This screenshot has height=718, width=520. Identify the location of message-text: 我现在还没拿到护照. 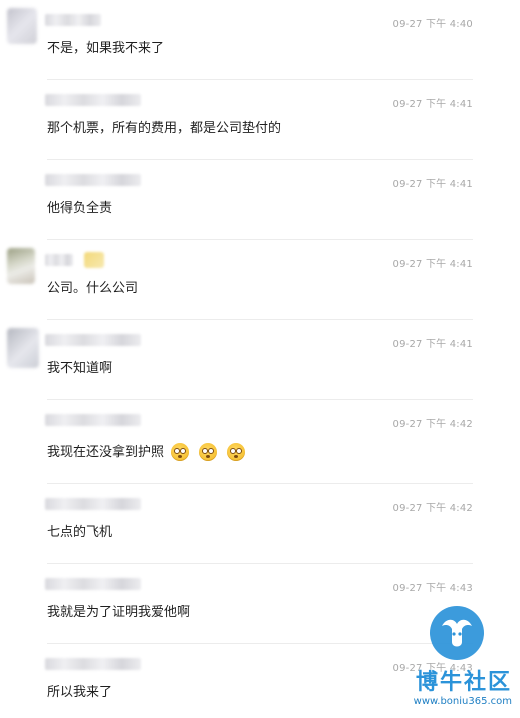
(106, 452).